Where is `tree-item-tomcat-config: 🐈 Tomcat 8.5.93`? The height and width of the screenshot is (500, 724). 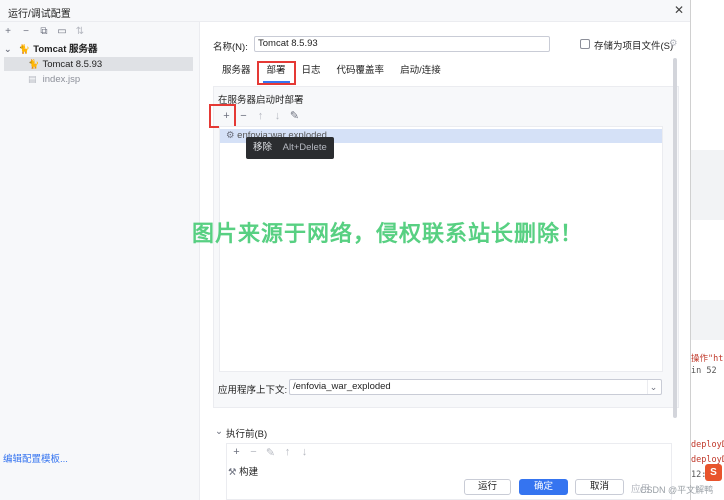
tree-item-tomcat-config: 🐈 Tomcat 8.5.93 is located at coordinates (98, 64).